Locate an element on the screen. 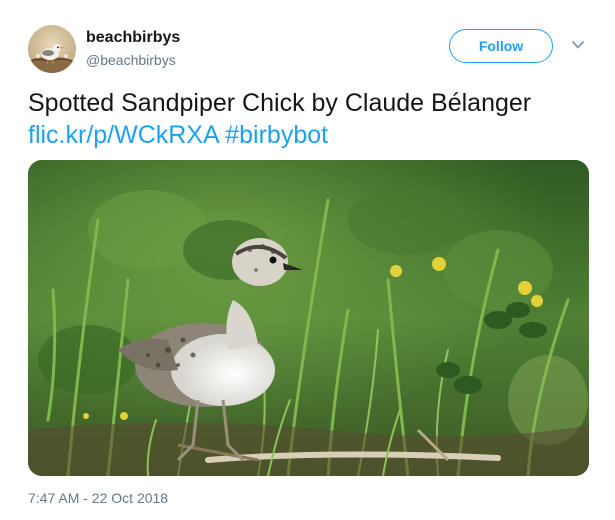 Image resolution: width=615 pixels, height=520 pixels. avatar is located at coordinates (52, 49).